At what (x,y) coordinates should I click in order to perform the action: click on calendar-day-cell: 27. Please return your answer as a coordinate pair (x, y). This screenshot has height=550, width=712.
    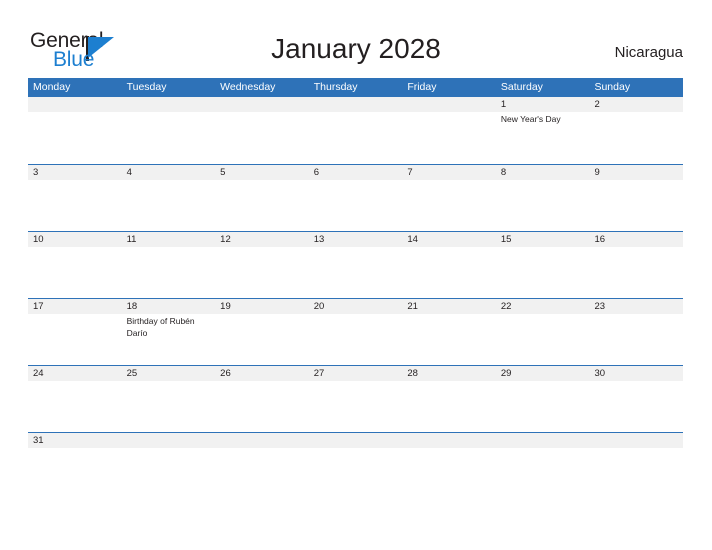
    Looking at the image, I should click on (355, 399).